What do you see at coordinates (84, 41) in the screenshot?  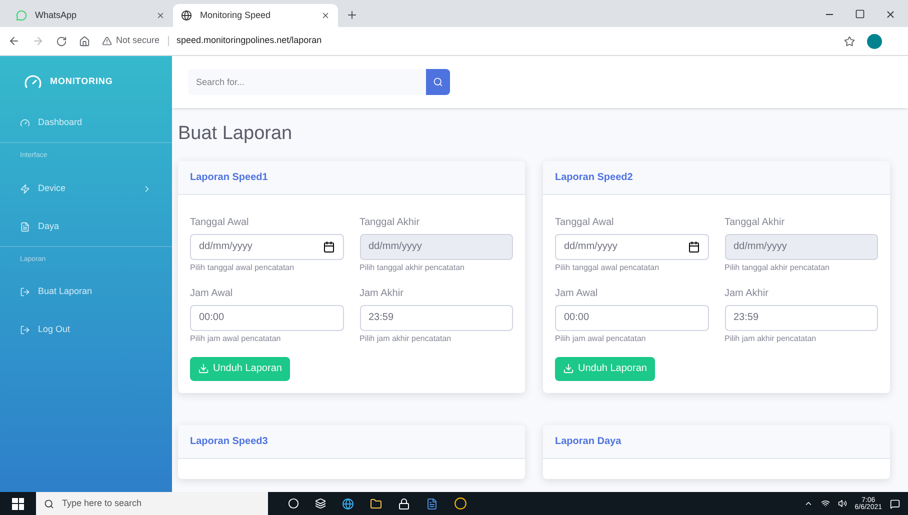 I see `home-icon` at bounding box center [84, 41].